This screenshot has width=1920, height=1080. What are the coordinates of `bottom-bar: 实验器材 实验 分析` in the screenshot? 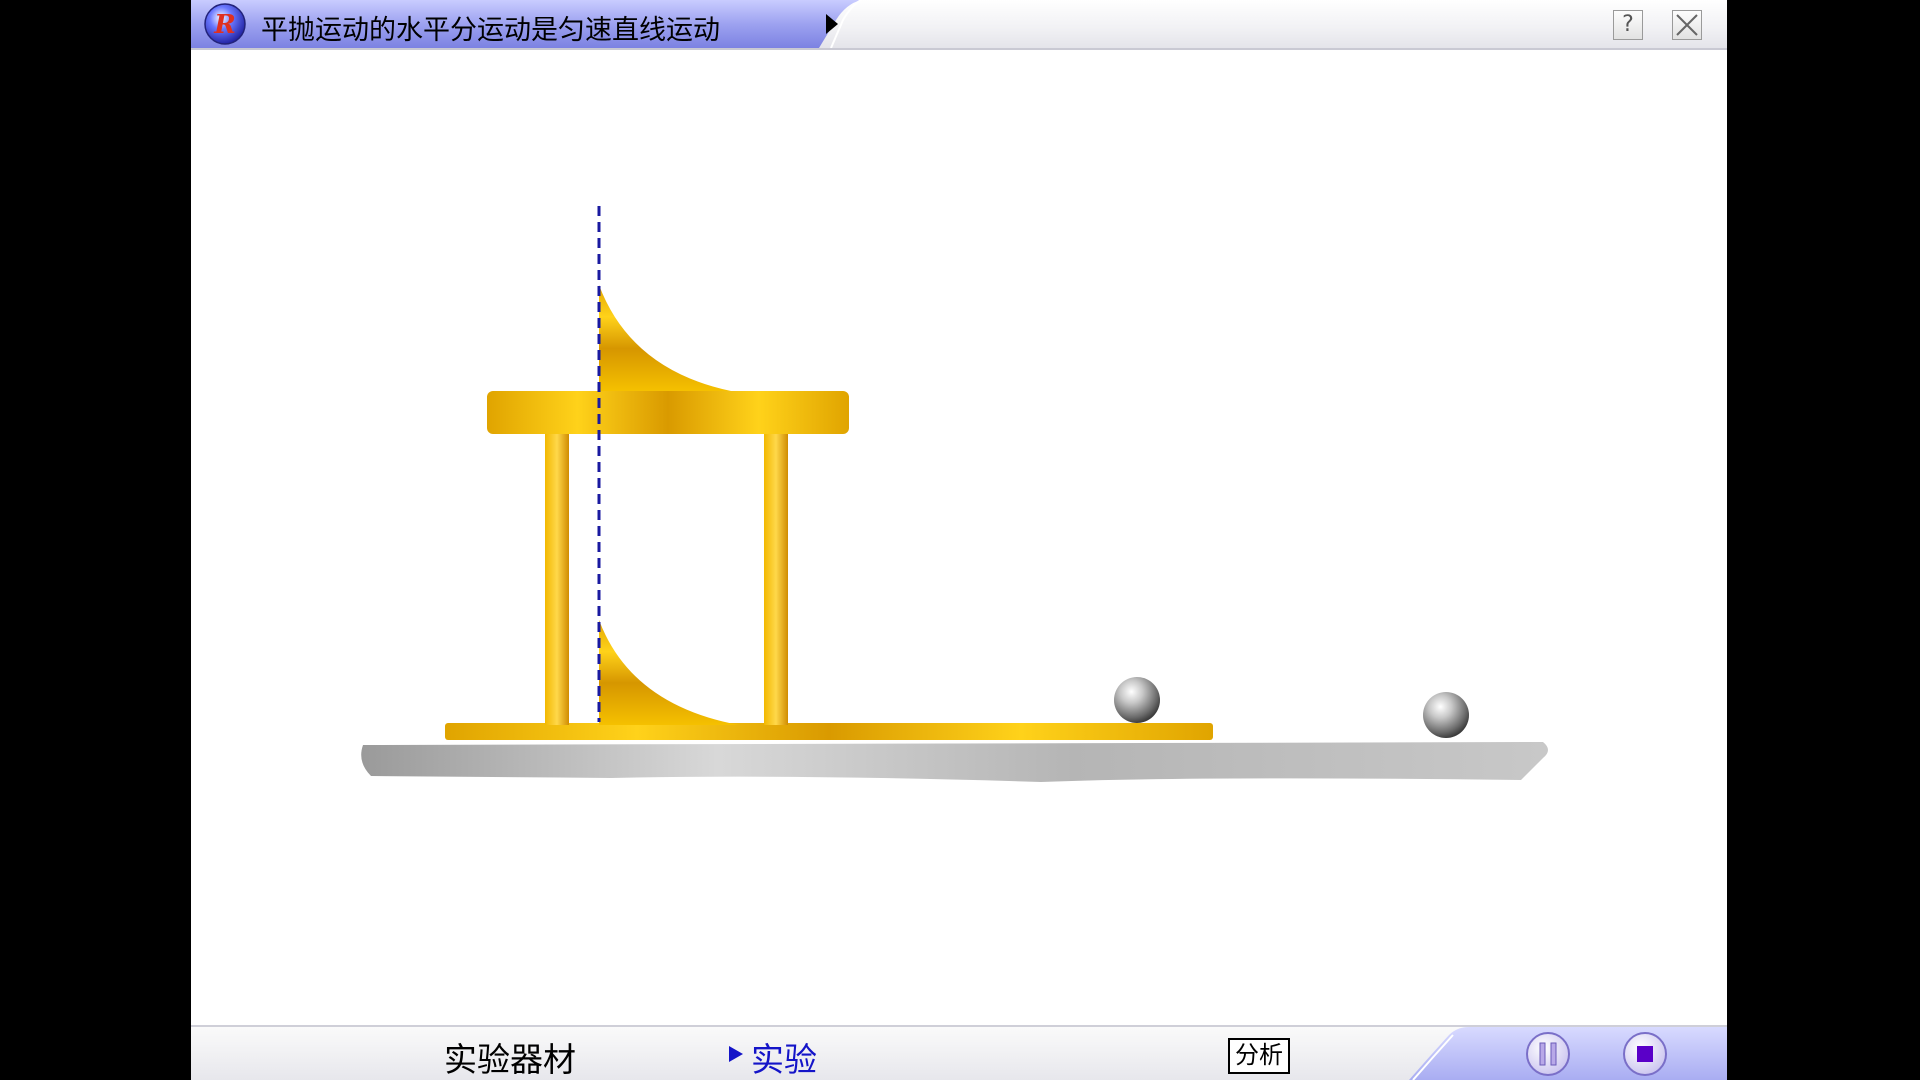 It's located at (959, 1052).